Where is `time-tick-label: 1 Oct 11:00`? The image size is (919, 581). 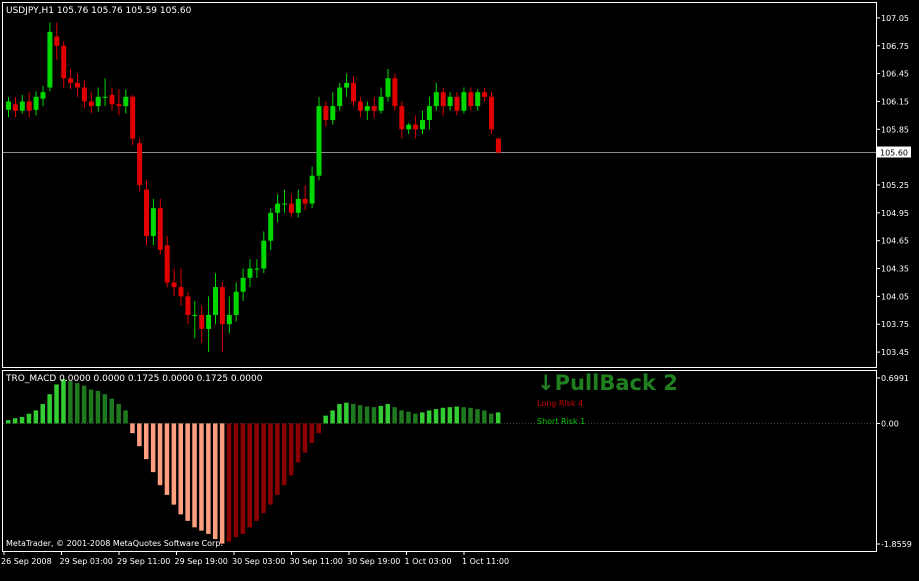
time-tick-label: 1 Oct 11:00 is located at coordinates (485, 561).